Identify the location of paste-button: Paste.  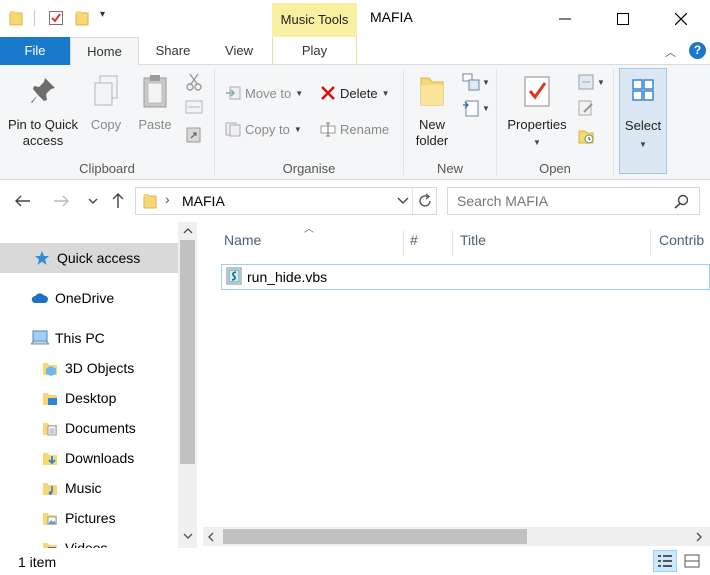
(155, 102).